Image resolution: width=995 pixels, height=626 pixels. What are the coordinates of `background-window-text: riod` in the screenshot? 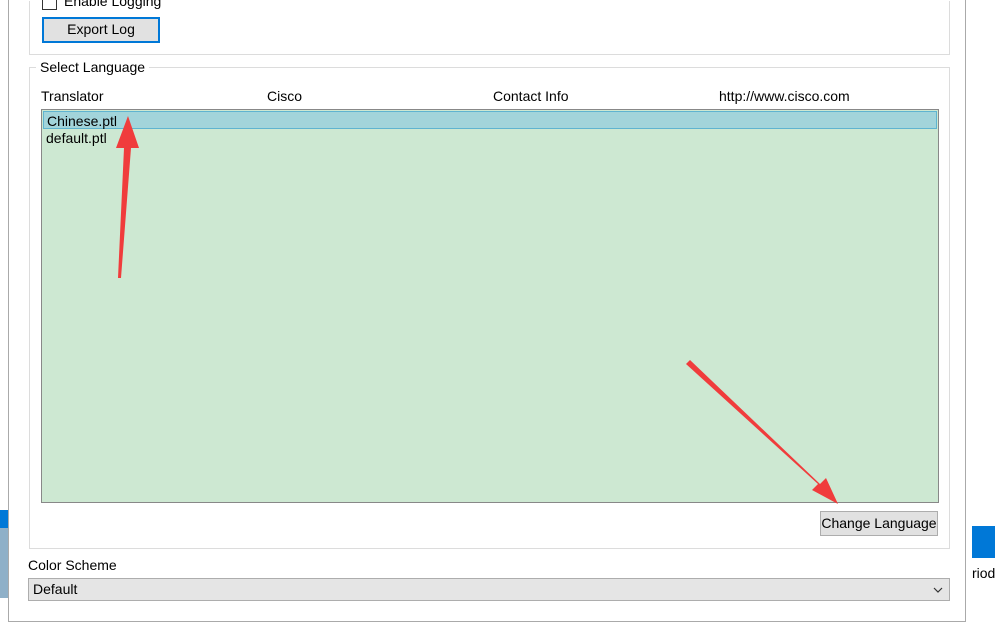 It's located at (983, 573).